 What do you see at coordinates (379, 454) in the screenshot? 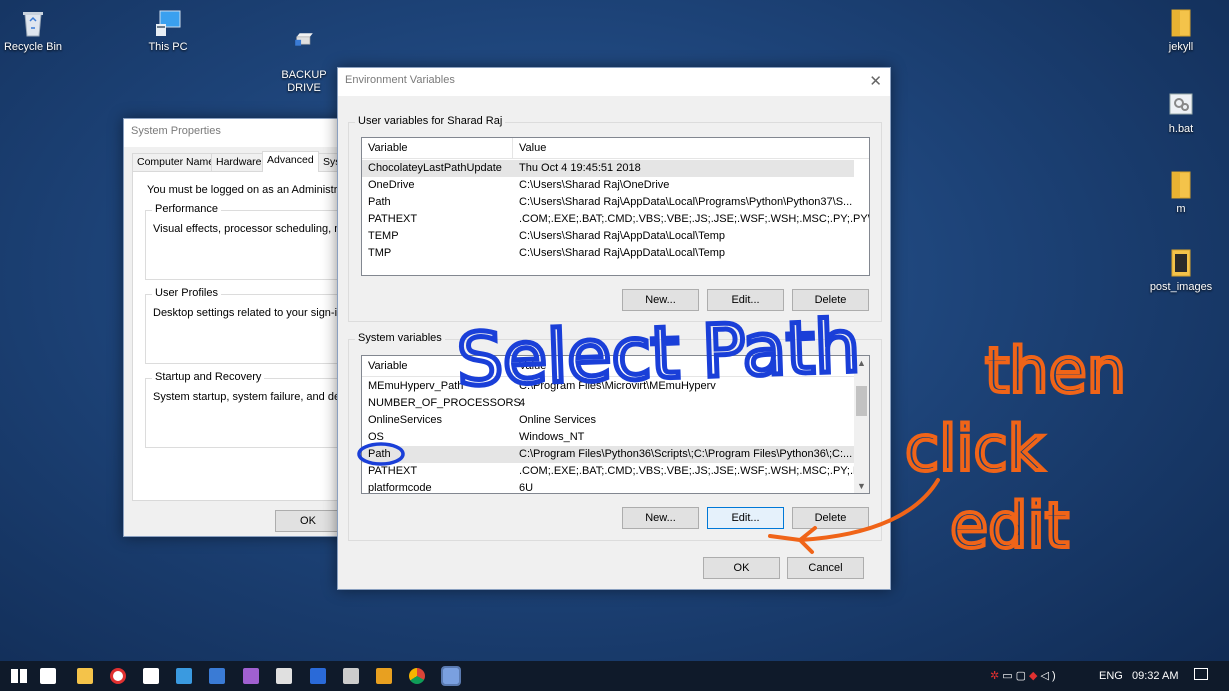
I see `variable-name-cell: Path` at bounding box center [379, 454].